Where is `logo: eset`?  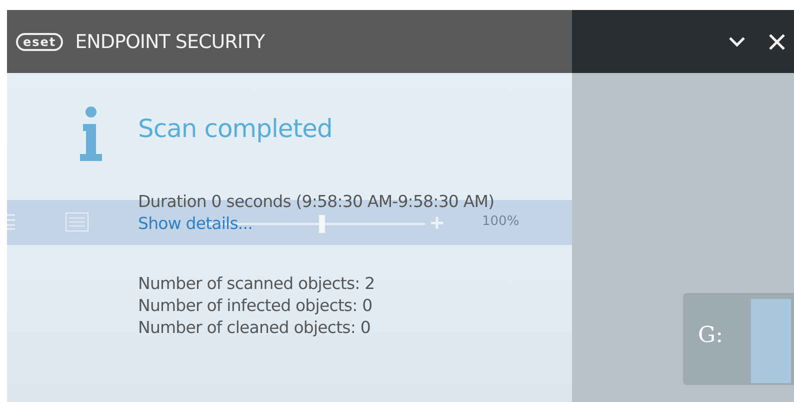
logo: eset is located at coordinates (40, 41).